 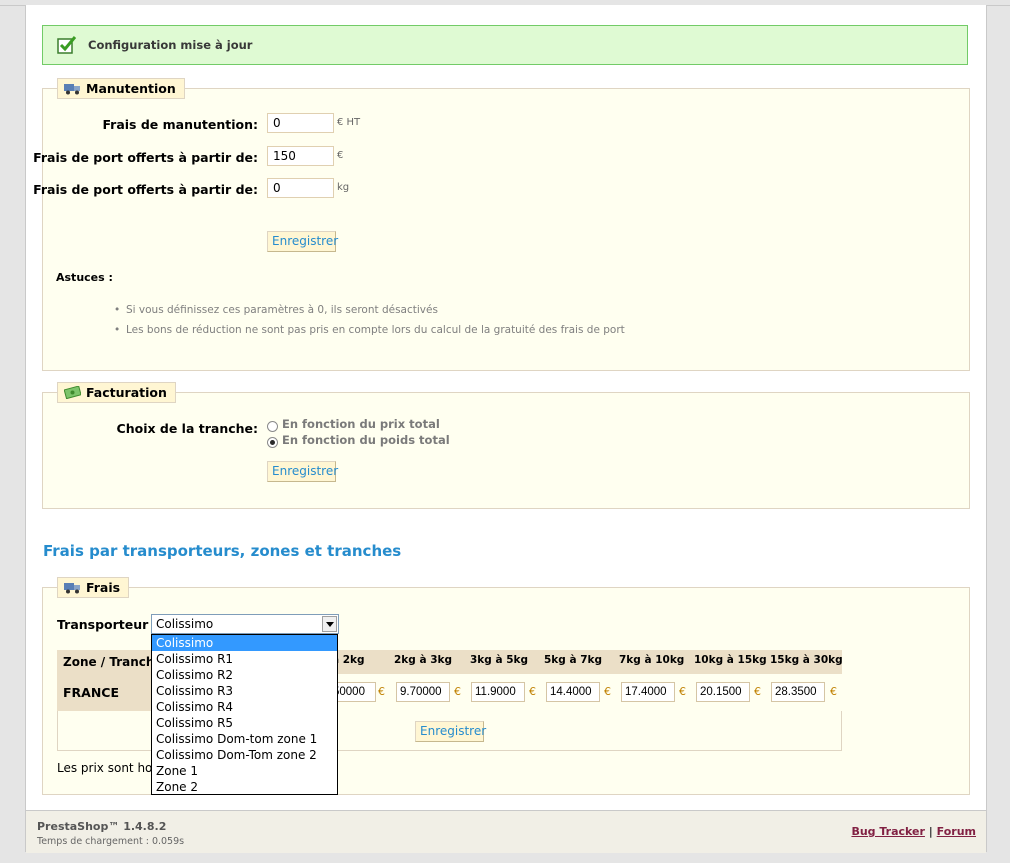 I want to click on facturation-legend-label: Facturation, so click(x=126, y=392).